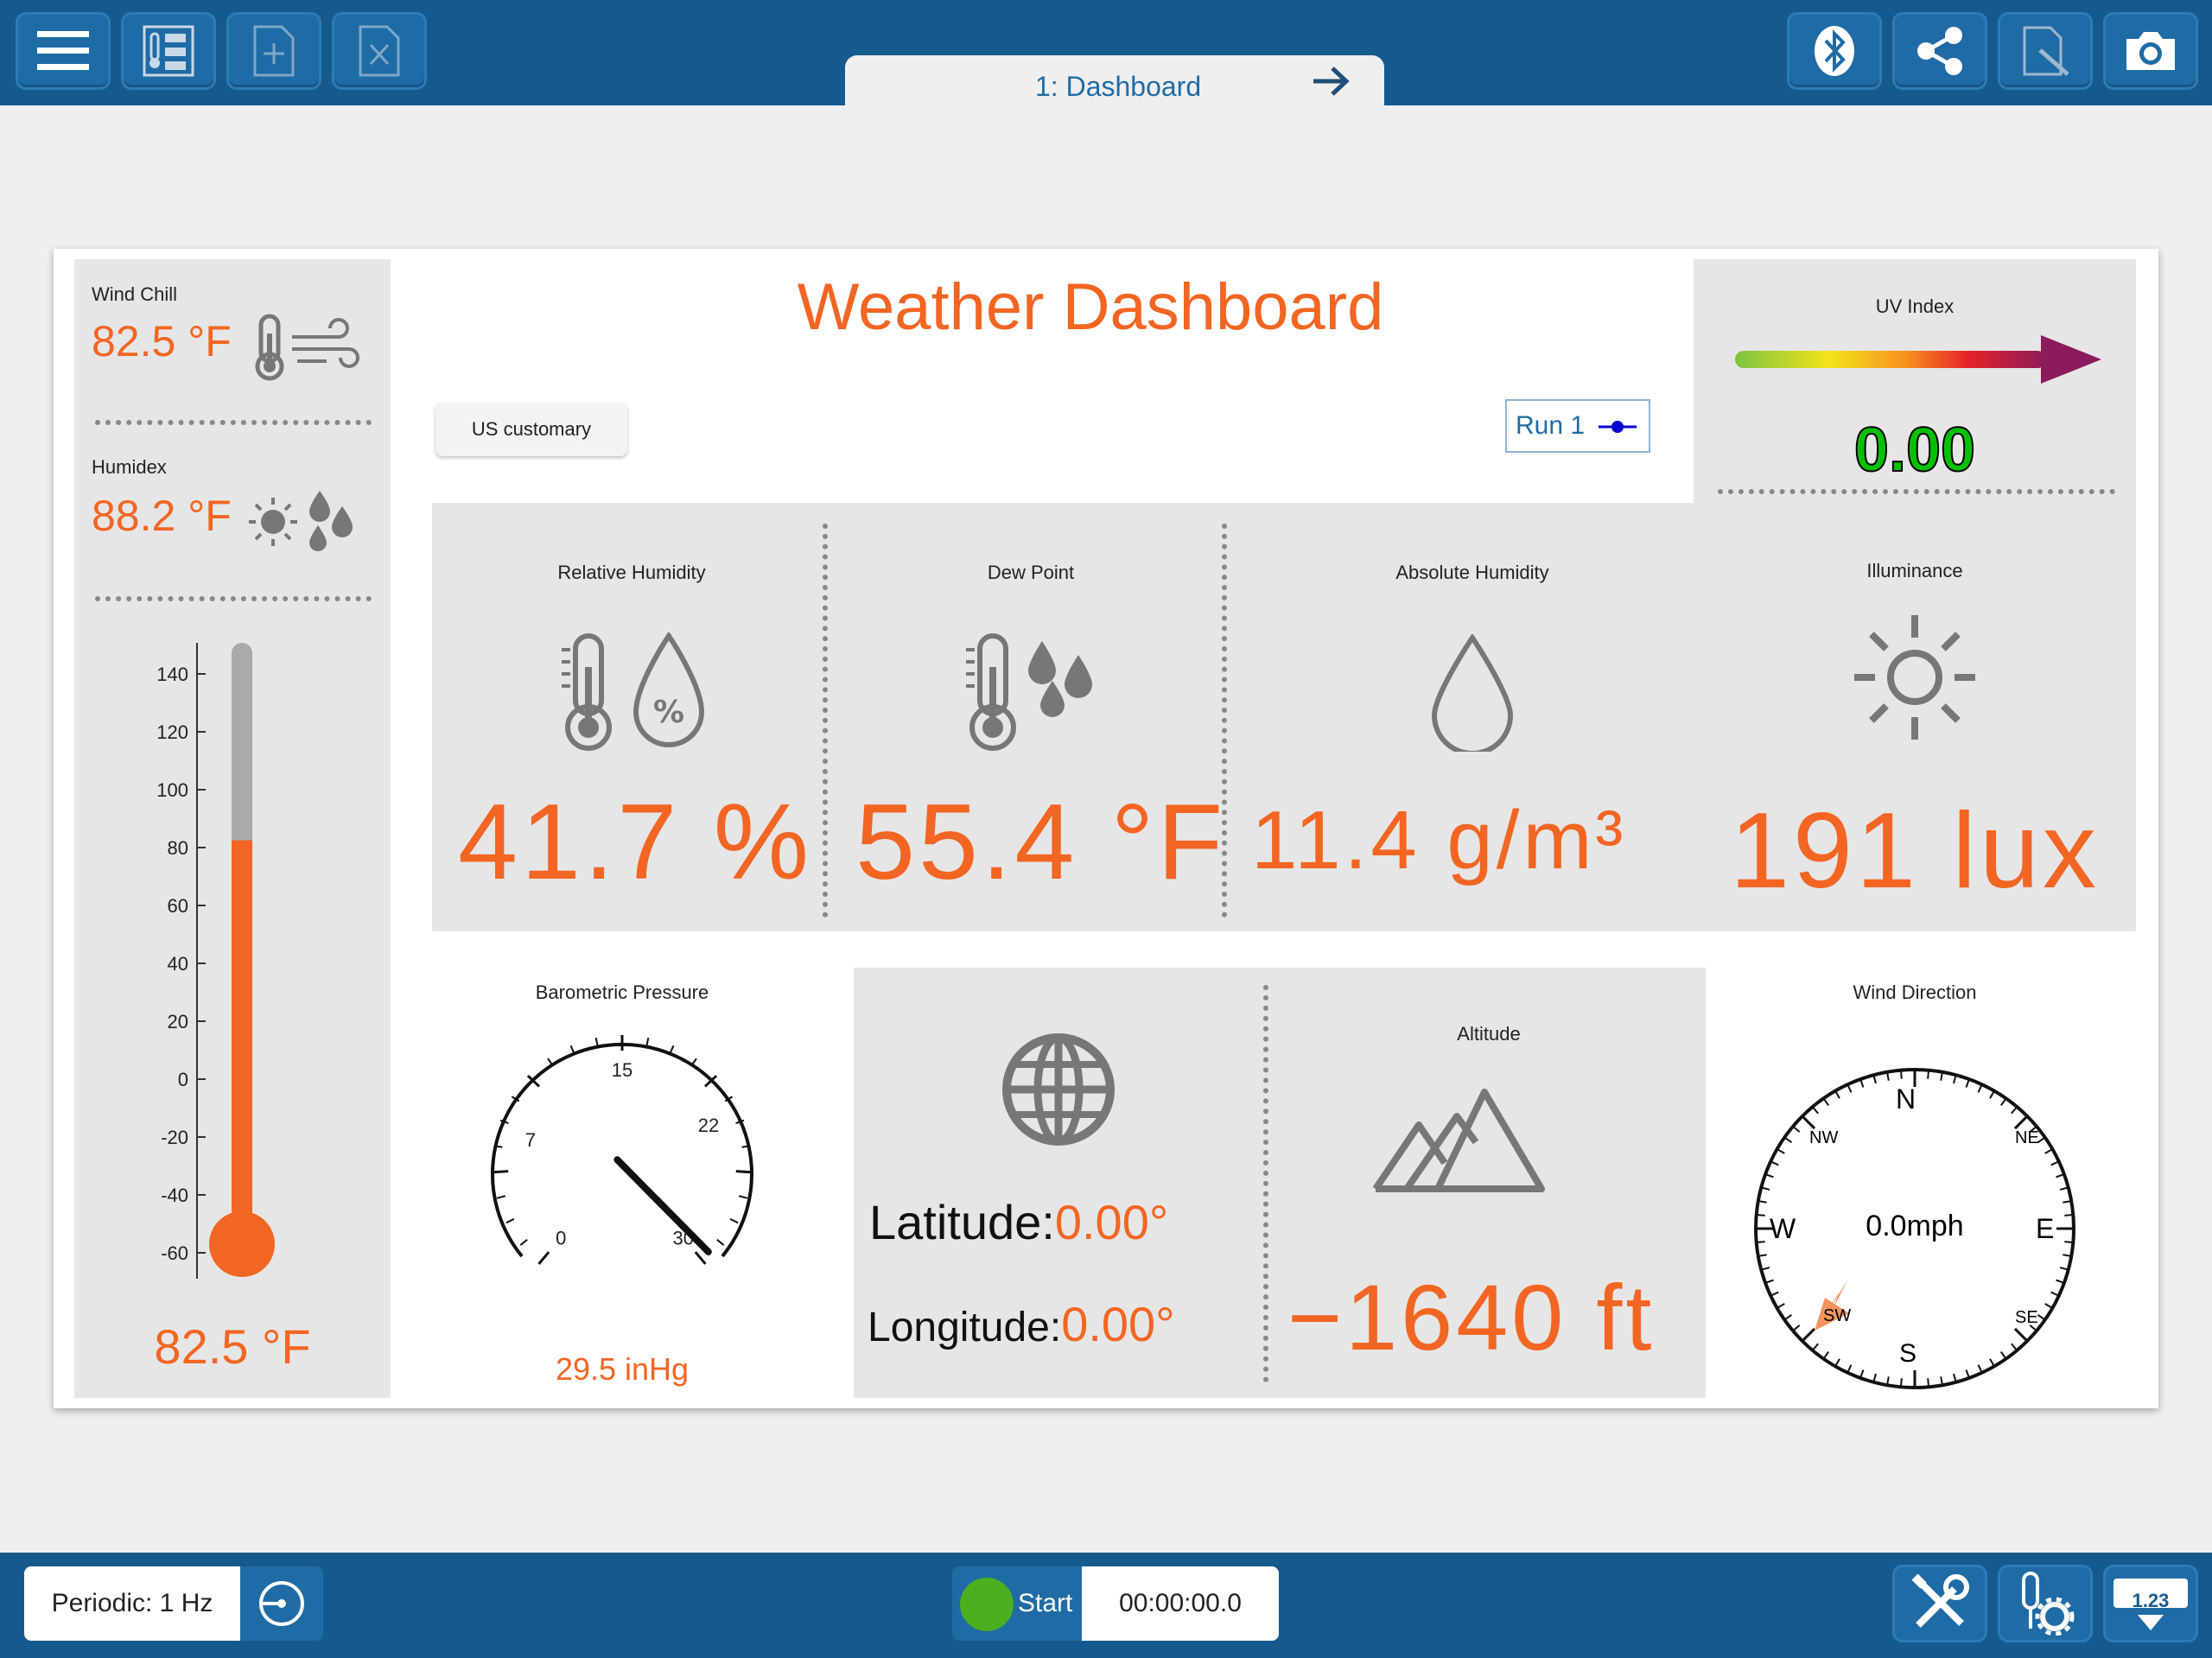  I want to click on snapshot-button, so click(2150, 51).